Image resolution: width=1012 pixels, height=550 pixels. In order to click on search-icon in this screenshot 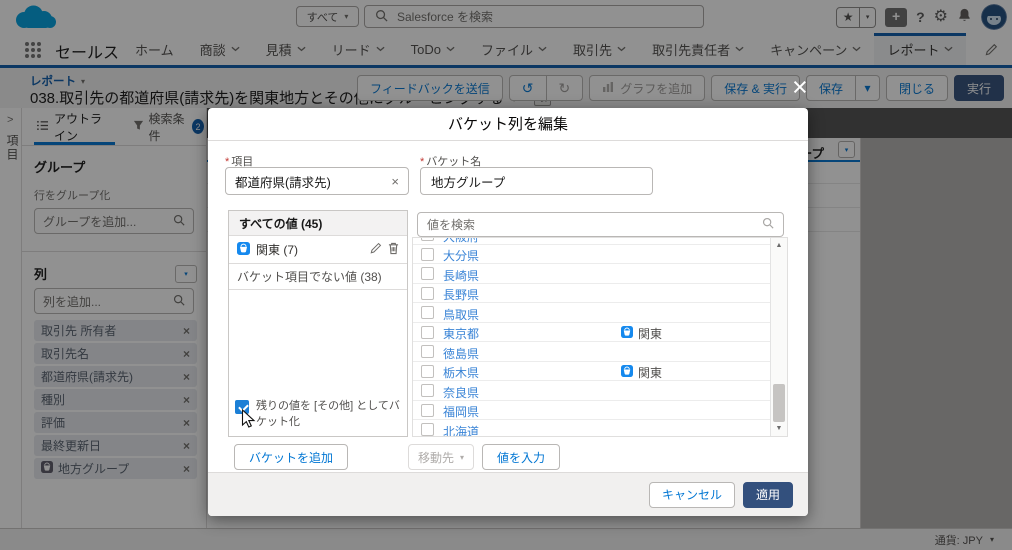, I will do `click(768, 224)`.